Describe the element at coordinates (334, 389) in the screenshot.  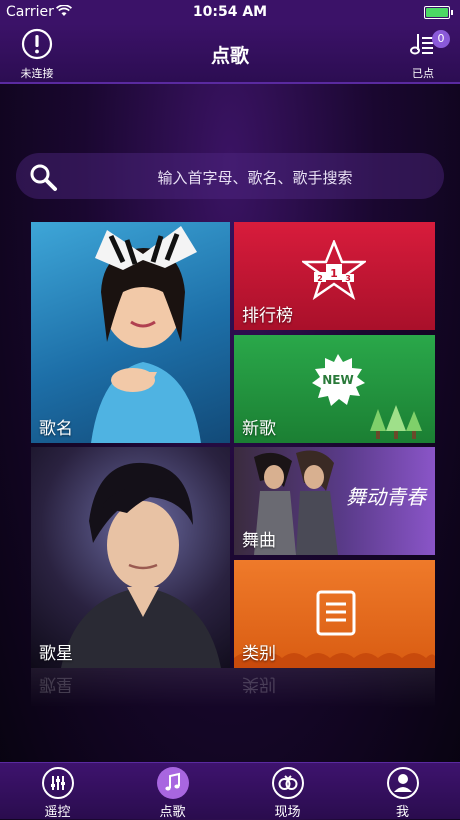
I see `new-songs-tile: NEW 新歌` at that location.